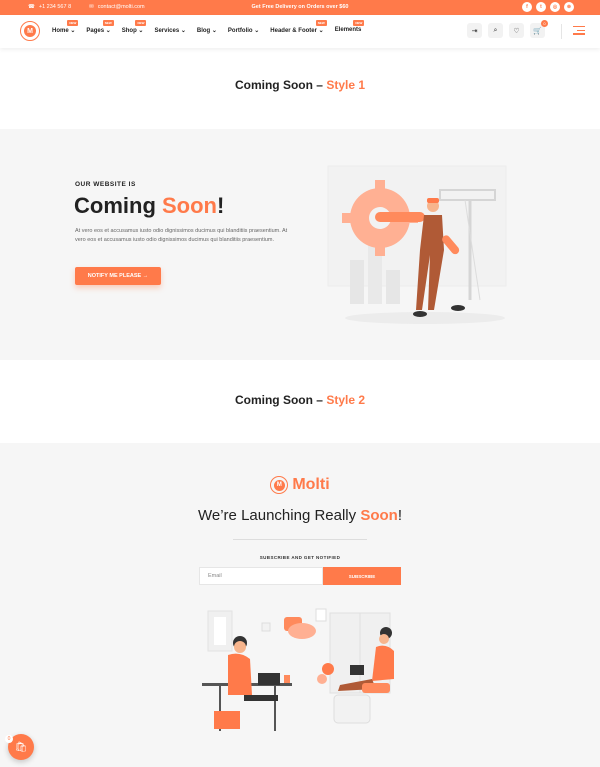  What do you see at coordinates (118, 205) in the screenshot?
I see `heading-part: Coming` at bounding box center [118, 205].